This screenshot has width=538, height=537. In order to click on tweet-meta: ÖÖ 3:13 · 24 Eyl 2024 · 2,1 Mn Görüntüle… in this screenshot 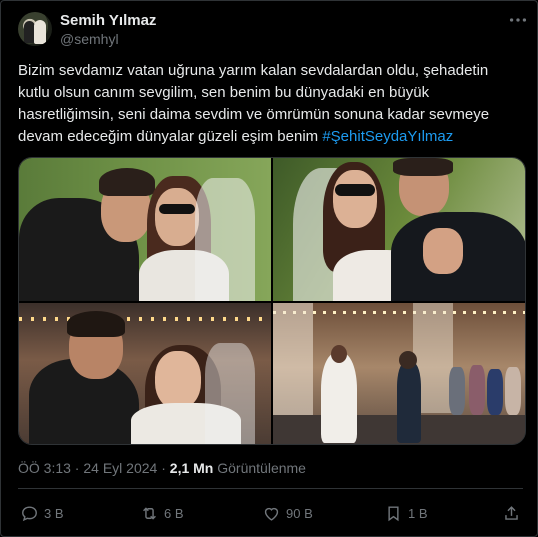, I will do `click(162, 468)`.